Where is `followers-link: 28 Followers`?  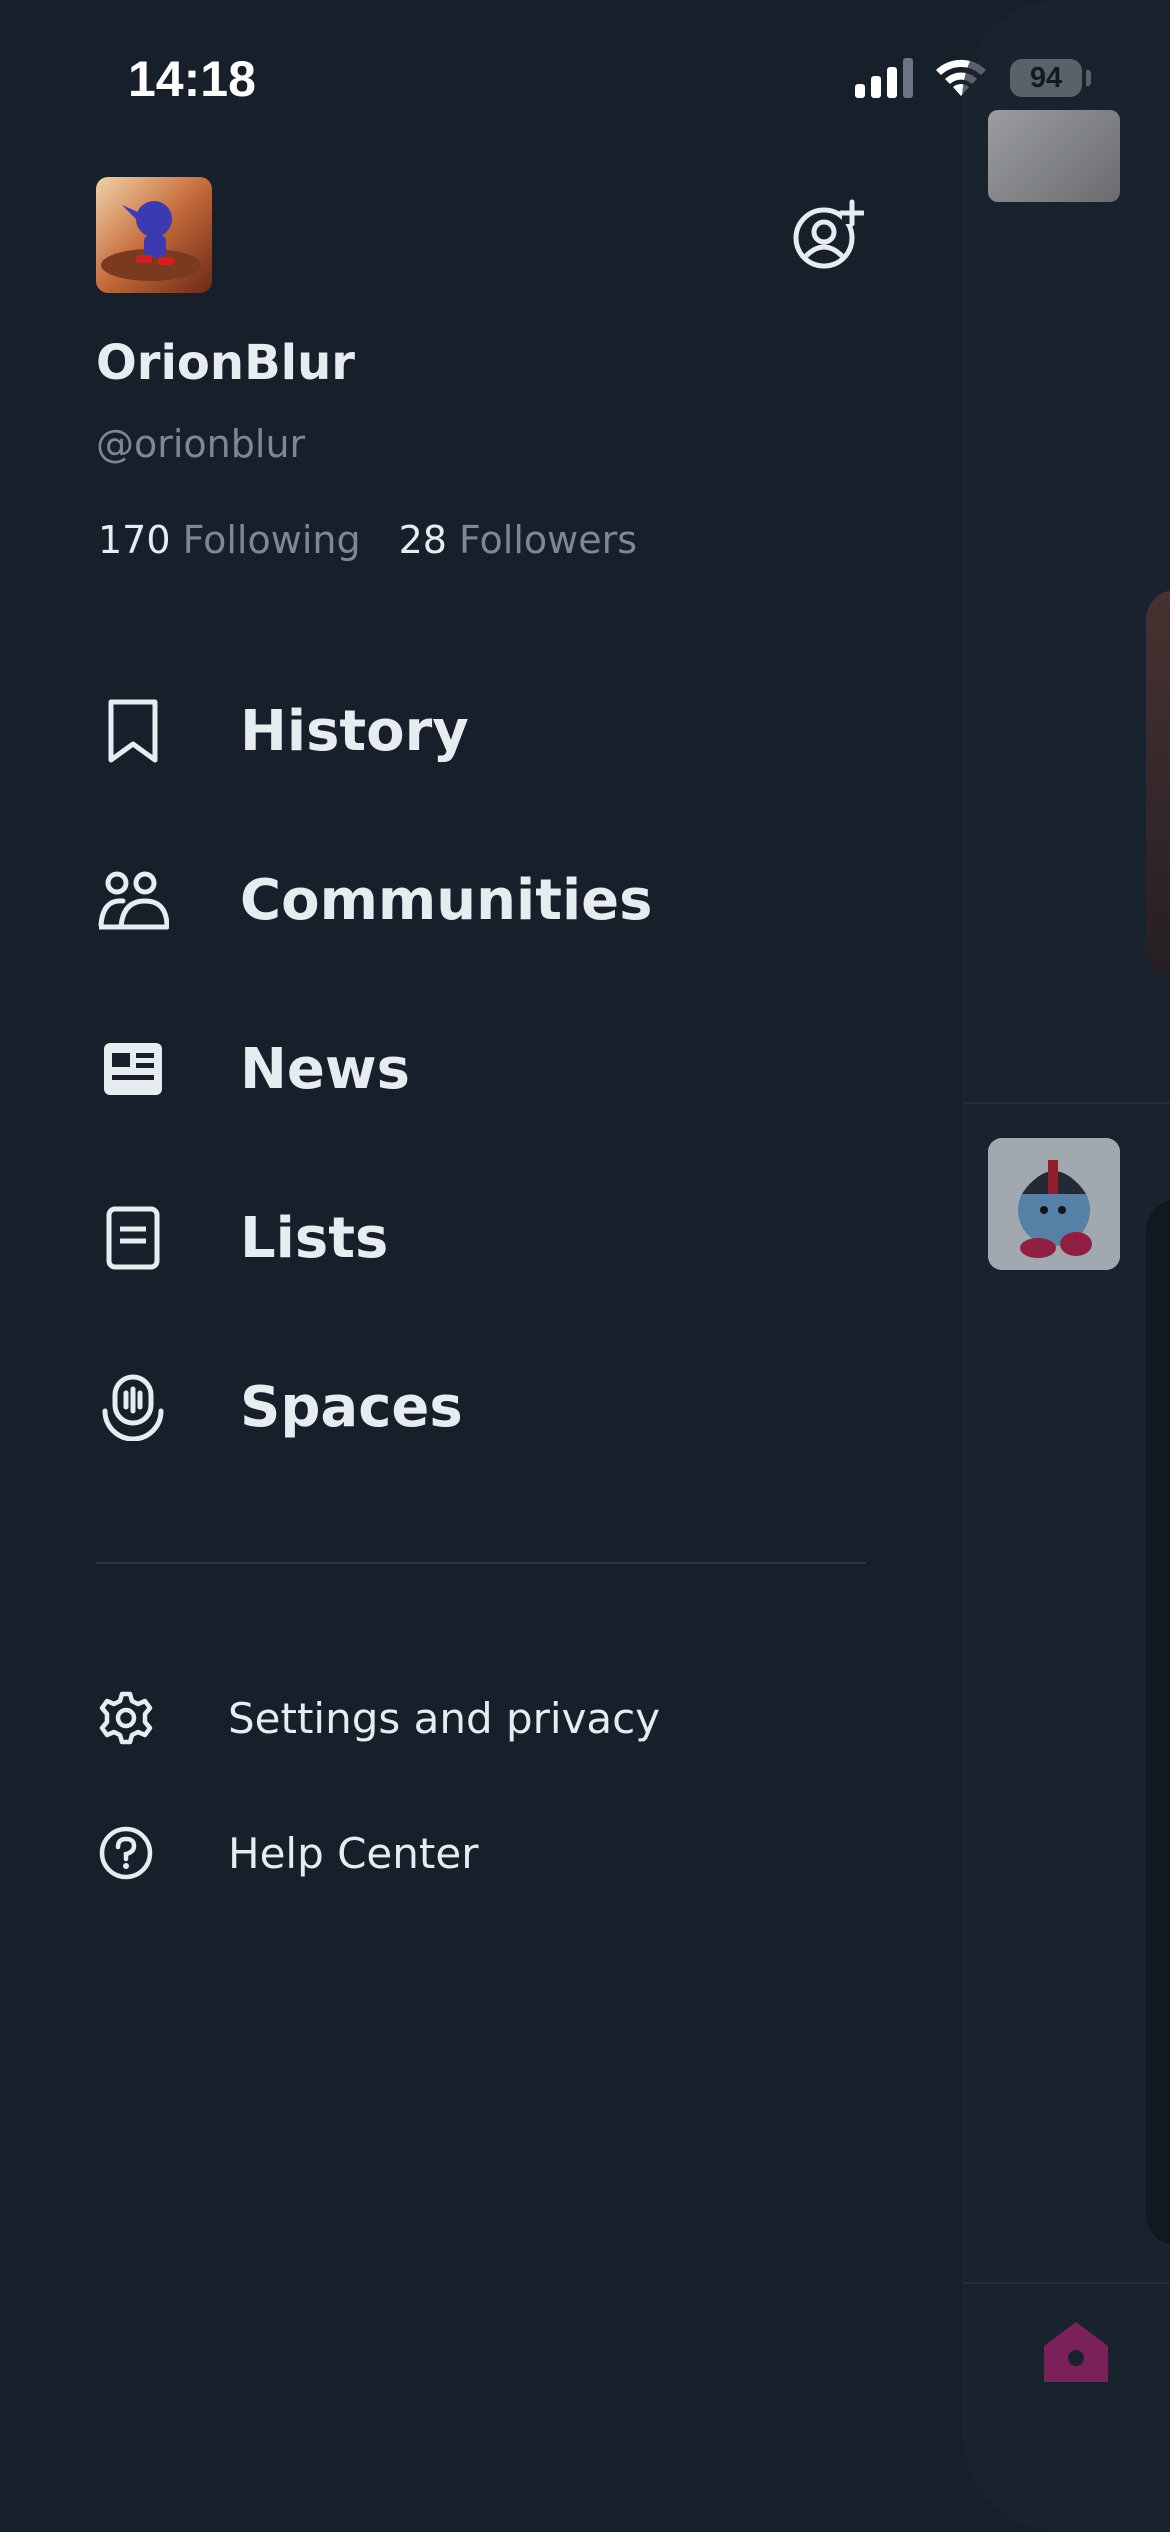
followers-link: 28 Followers is located at coordinates (518, 540).